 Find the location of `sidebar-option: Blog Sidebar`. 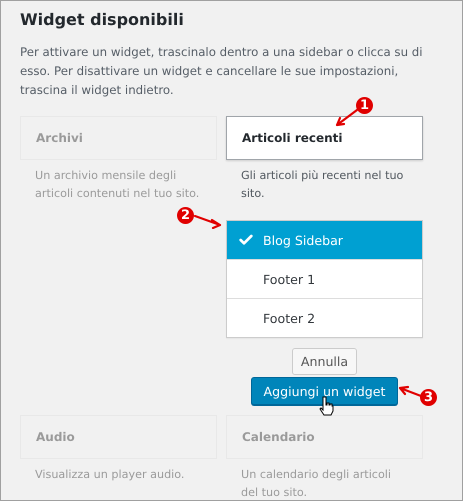

sidebar-option: Blog Sidebar is located at coordinates (324, 240).